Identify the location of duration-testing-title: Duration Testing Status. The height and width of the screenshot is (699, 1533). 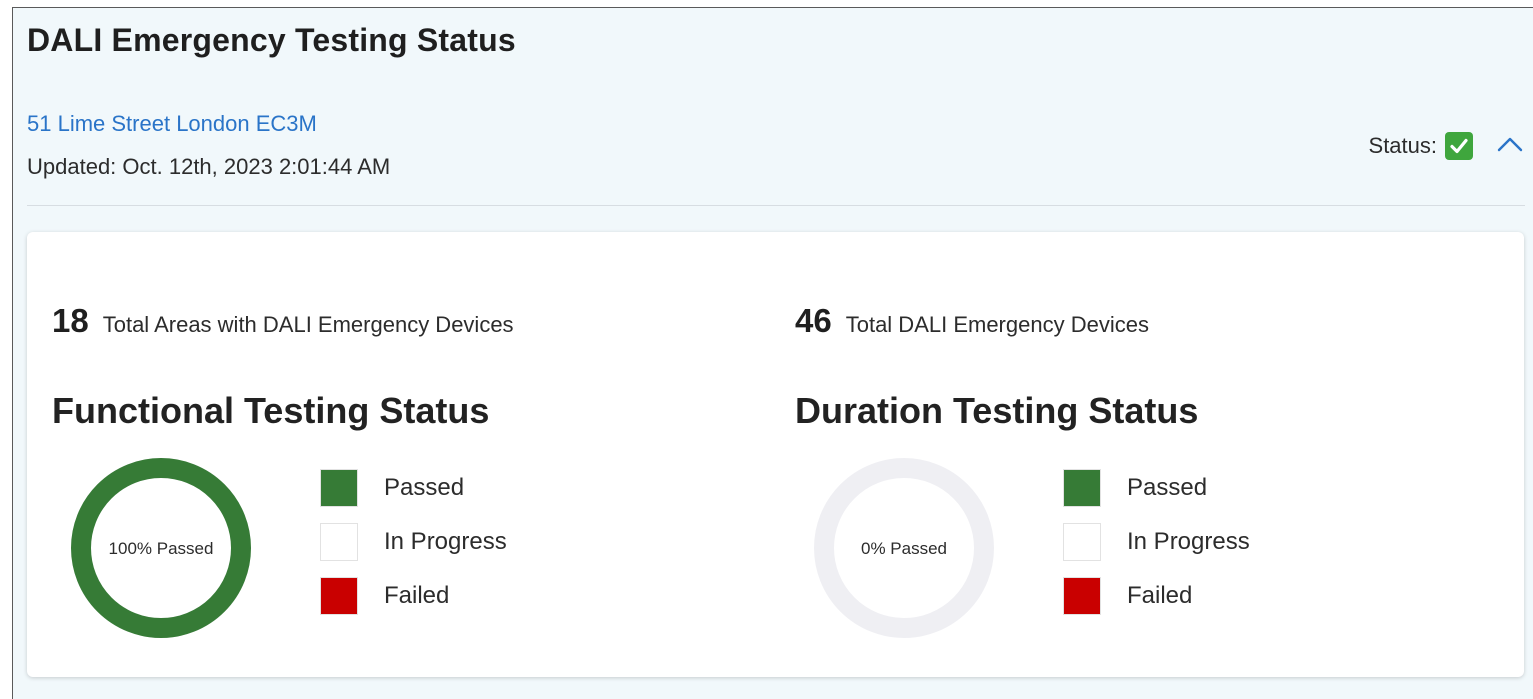
(997, 410).